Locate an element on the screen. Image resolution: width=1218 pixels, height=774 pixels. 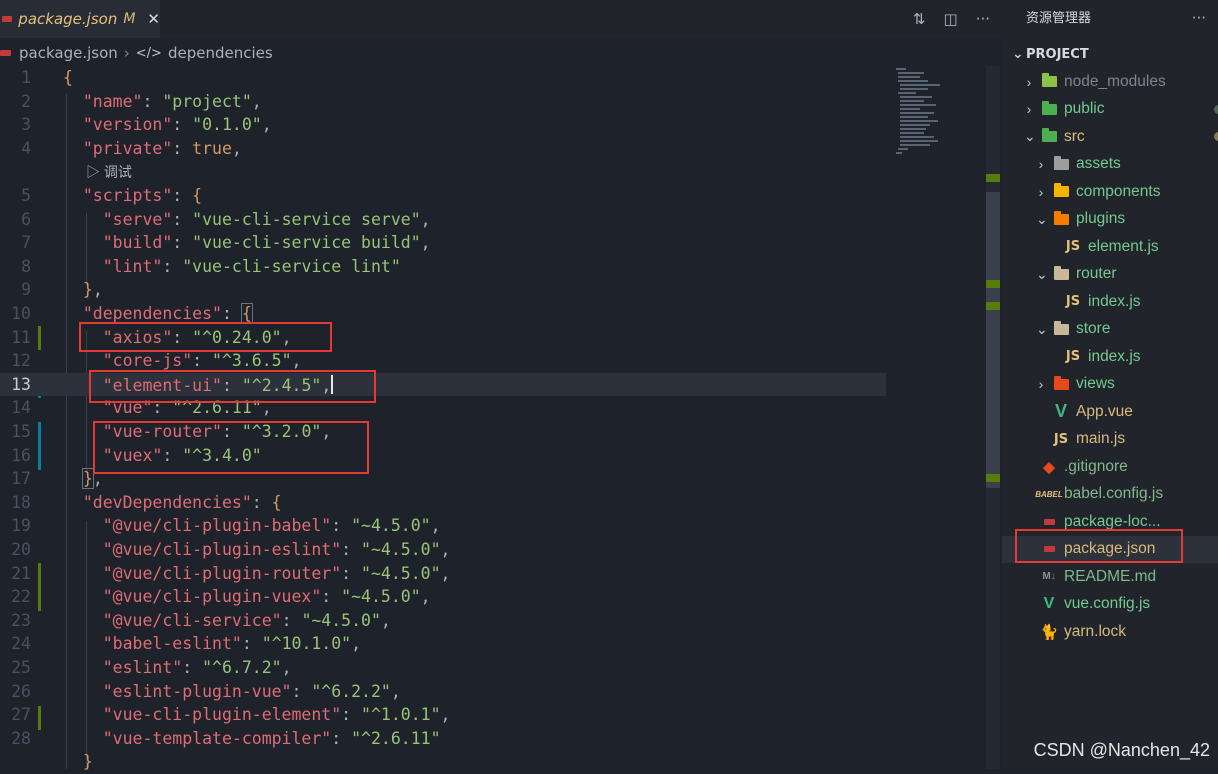
code-line: 27 "vue-cli-plugin-element": "^1.0.1", is located at coordinates (231, 715).